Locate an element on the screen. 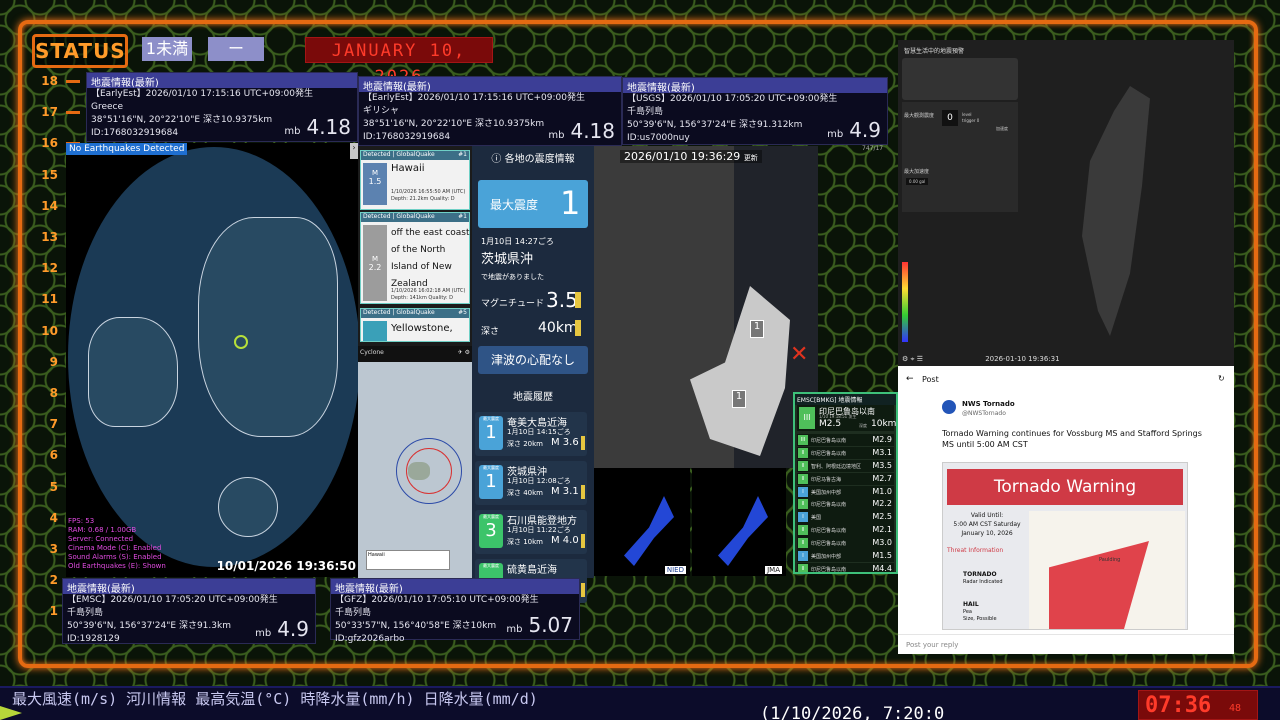 The height and width of the screenshot is (720, 1280). emsc-row: I 美国 M2.5 is located at coordinates (845, 517).